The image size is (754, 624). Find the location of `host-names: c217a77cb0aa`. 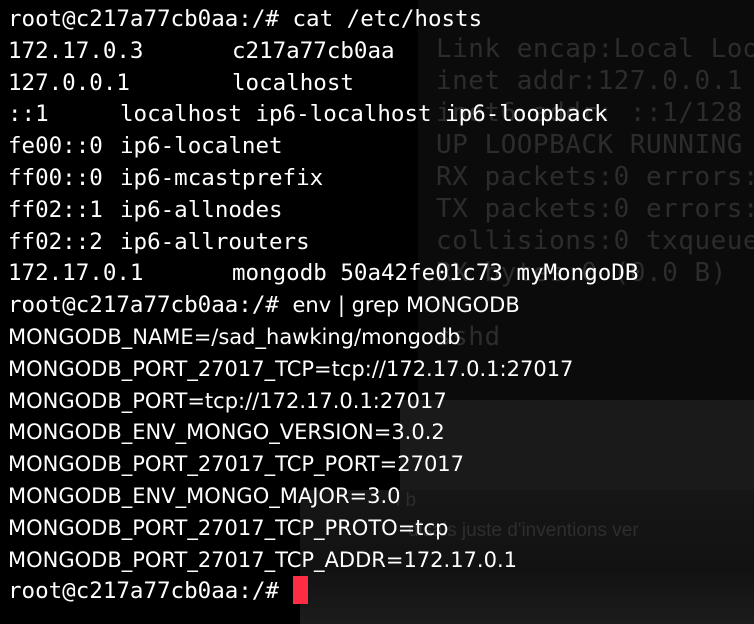

host-names: c217a77cb0aa is located at coordinates (313, 50).